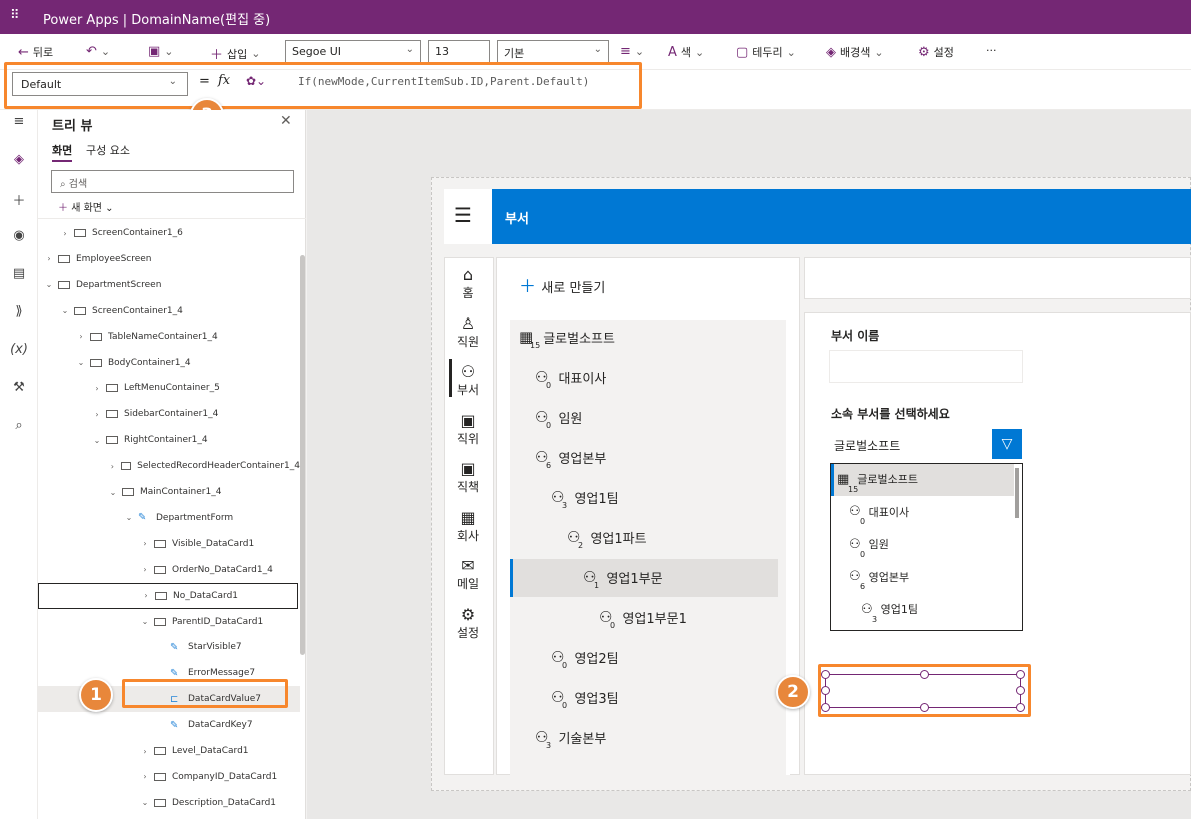  I want to click on tree-row: ⌄ Description_DataCard1, so click(169, 803).